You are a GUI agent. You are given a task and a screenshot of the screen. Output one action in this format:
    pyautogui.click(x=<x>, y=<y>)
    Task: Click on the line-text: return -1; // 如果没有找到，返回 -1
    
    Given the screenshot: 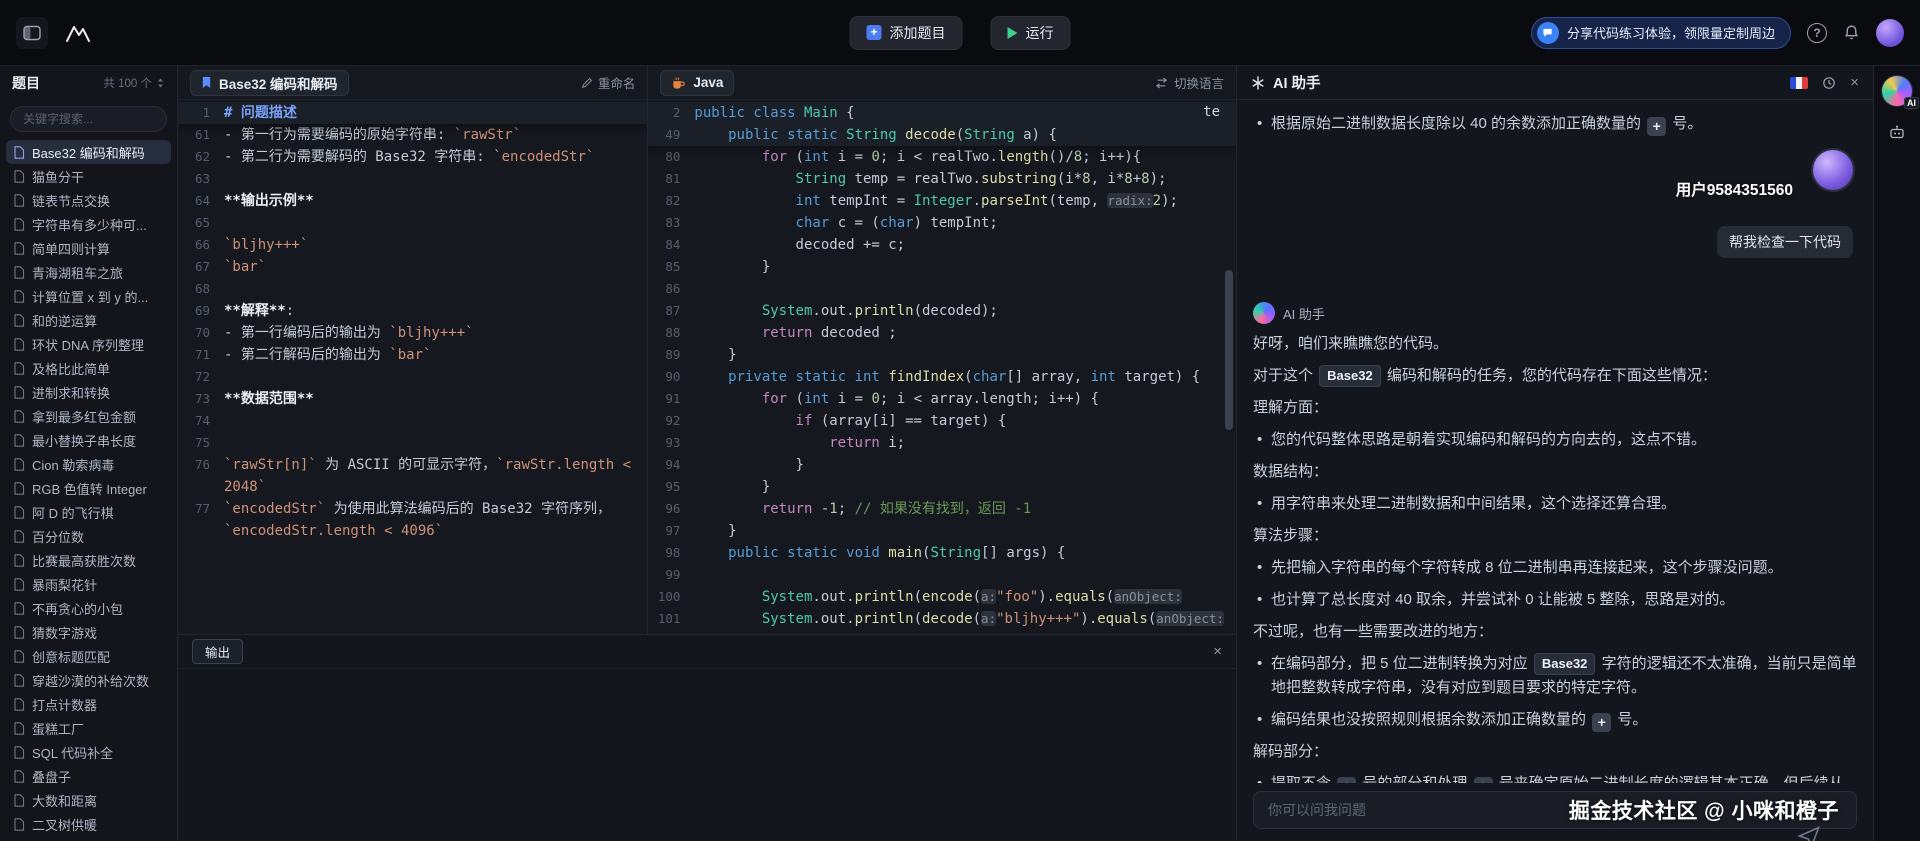 What is the action you would take?
    pyautogui.click(x=896, y=509)
    